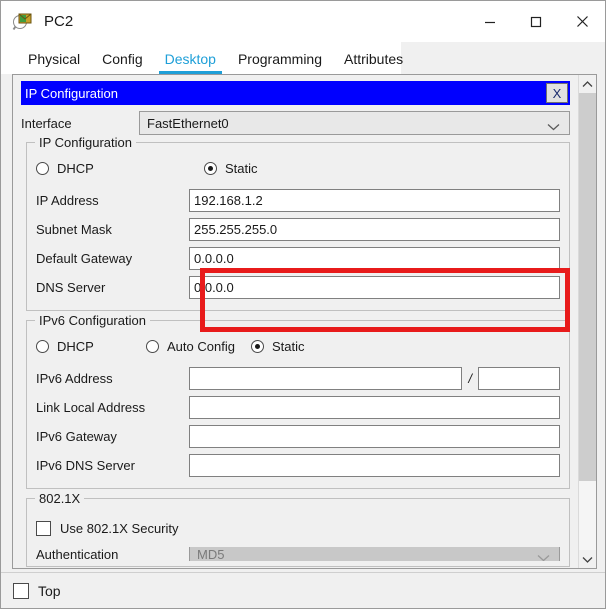 Image resolution: width=606 pixels, height=609 pixels. Describe the element at coordinates (519, 378) in the screenshot. I see `ipv6-prefix-length-input` at that location.